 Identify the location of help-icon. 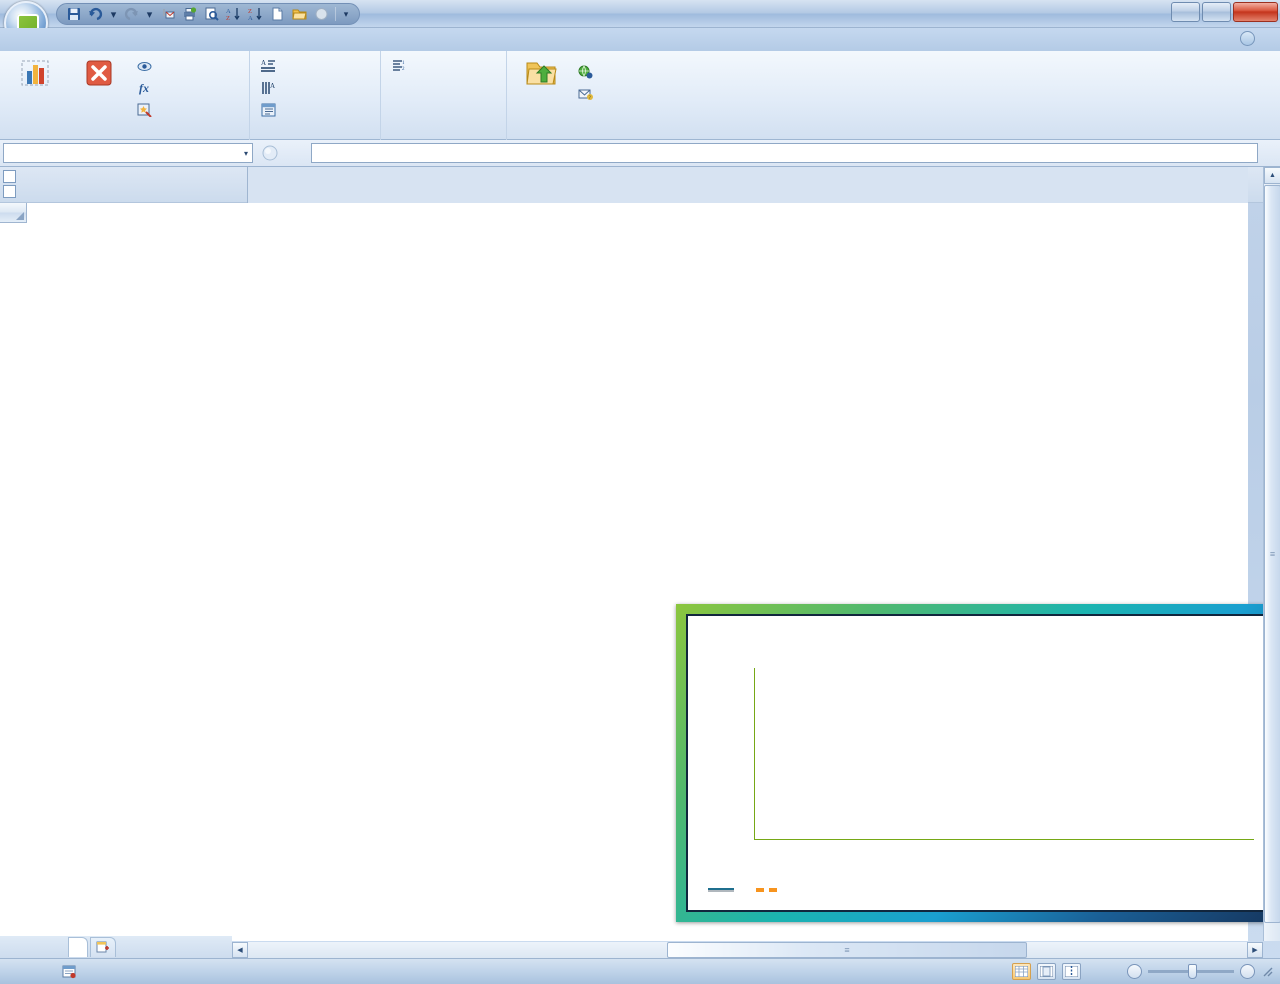
(1247, 38).